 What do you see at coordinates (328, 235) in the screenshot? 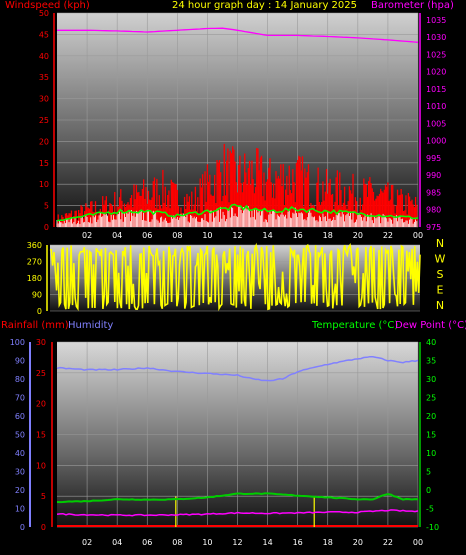
I see `wind-x-tick-label: 18` at bounding box center [328, 235].